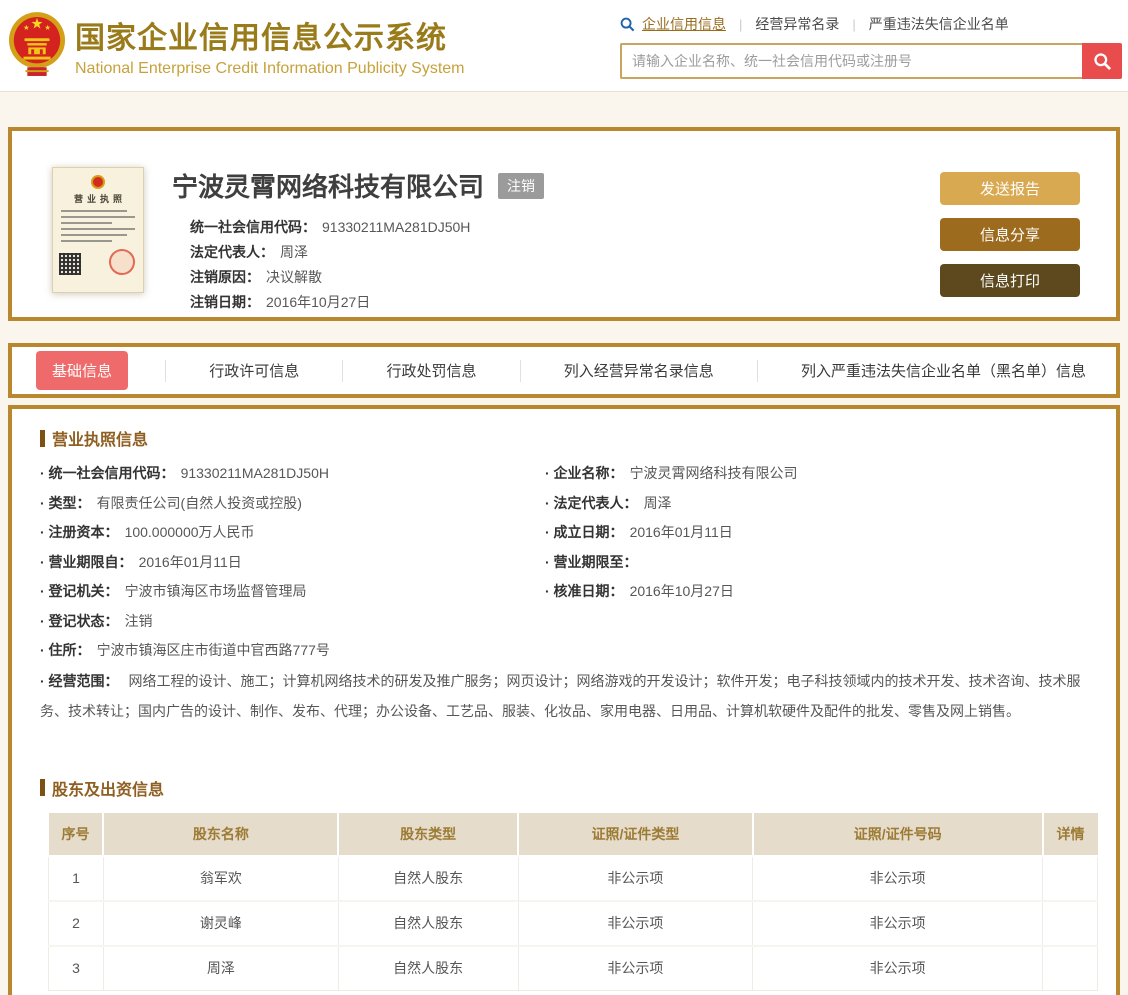 The height and width of the screenshot is (995, 1128). What do you see at coordinates (294, 277) in the screenshot?
I see `field-value: 决议解散` at bounding box center [294, 277].